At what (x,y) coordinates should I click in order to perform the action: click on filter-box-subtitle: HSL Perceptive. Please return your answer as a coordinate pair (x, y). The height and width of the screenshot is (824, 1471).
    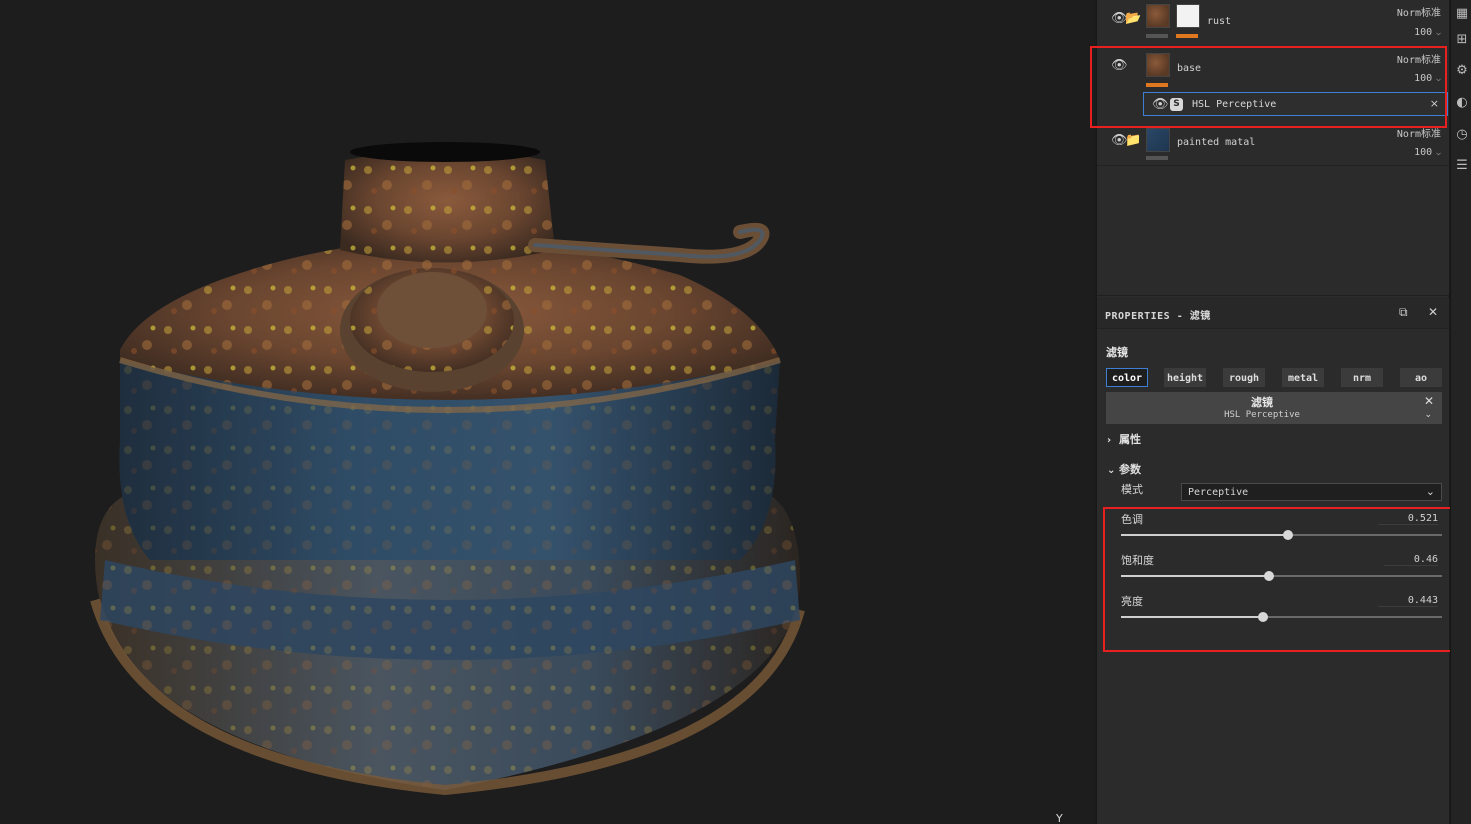
    Looking at the image, I should click on (1262, 415).